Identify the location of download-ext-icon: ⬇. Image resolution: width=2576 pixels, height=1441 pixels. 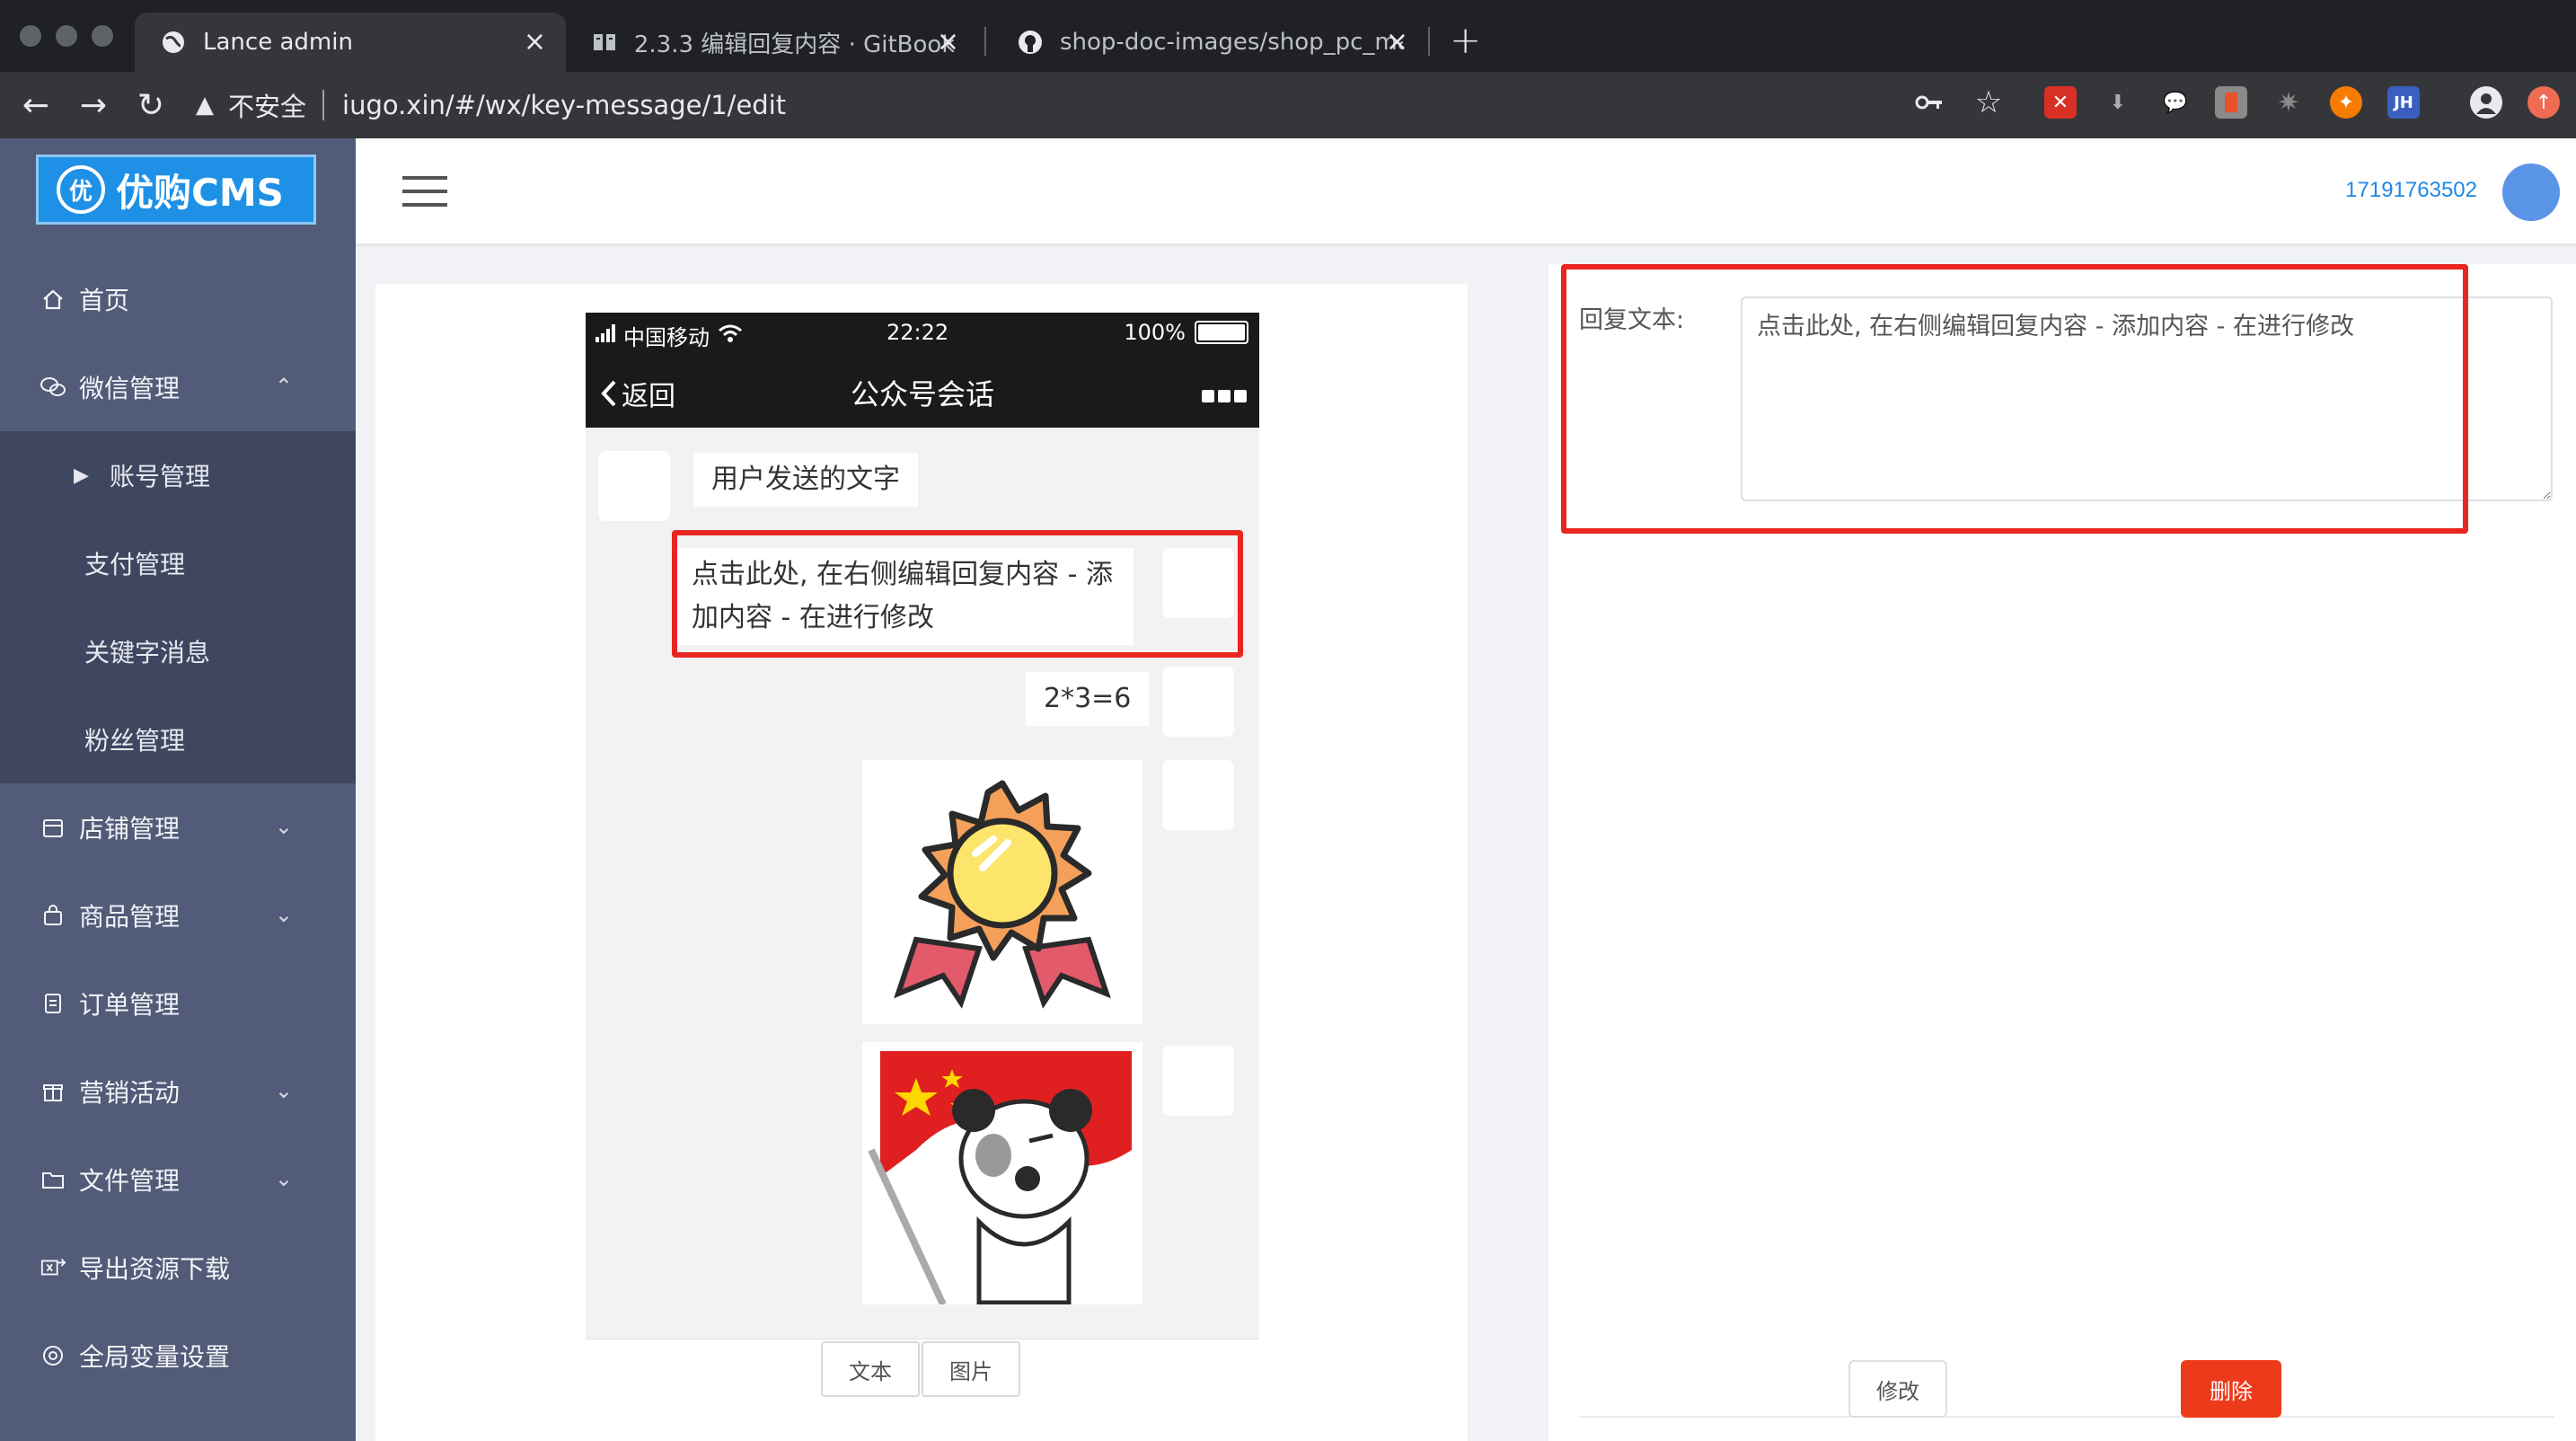
(2118, 102).